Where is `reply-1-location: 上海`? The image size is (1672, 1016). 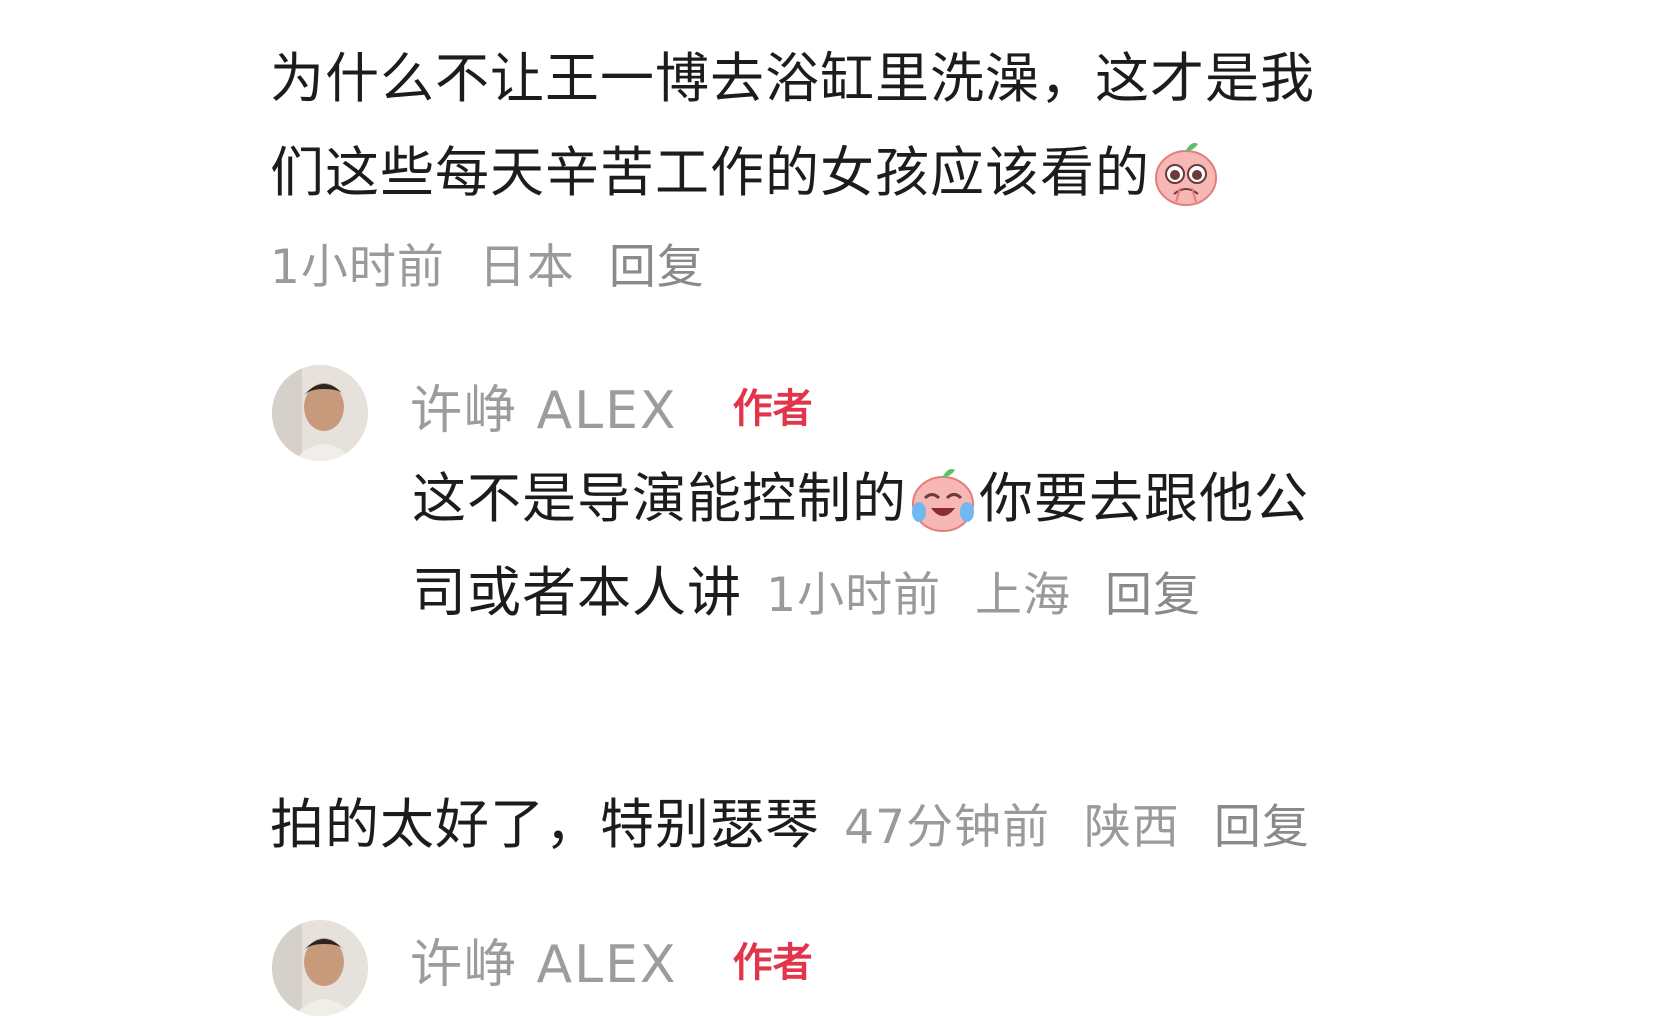
reply-1-location: 上海 is located at coordinates (1023, 595).